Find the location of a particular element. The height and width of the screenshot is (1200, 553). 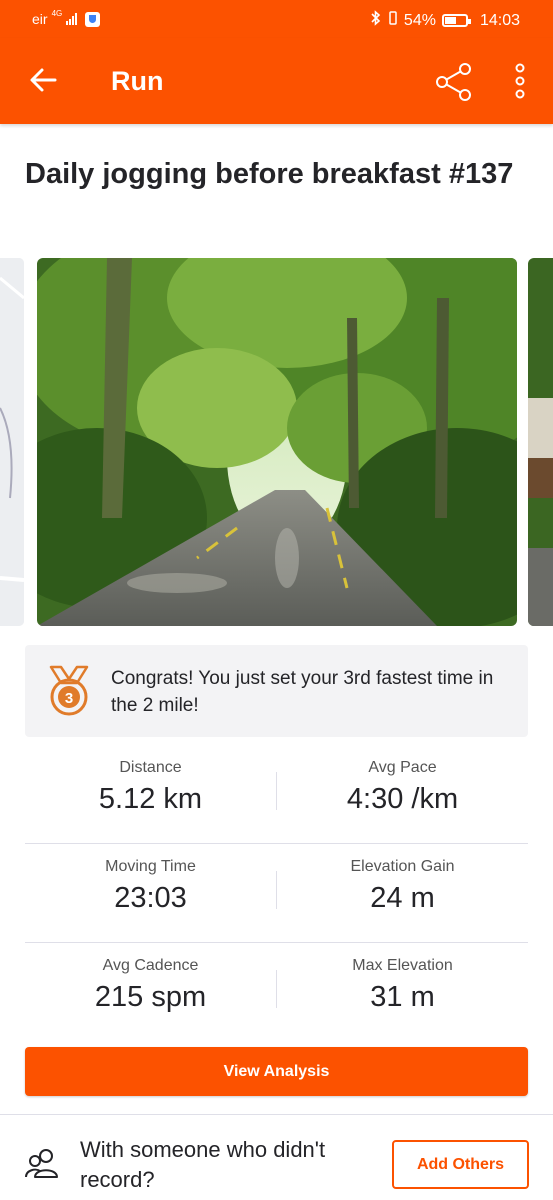

medal-rank: 3 is located at coordinates (69, 698).